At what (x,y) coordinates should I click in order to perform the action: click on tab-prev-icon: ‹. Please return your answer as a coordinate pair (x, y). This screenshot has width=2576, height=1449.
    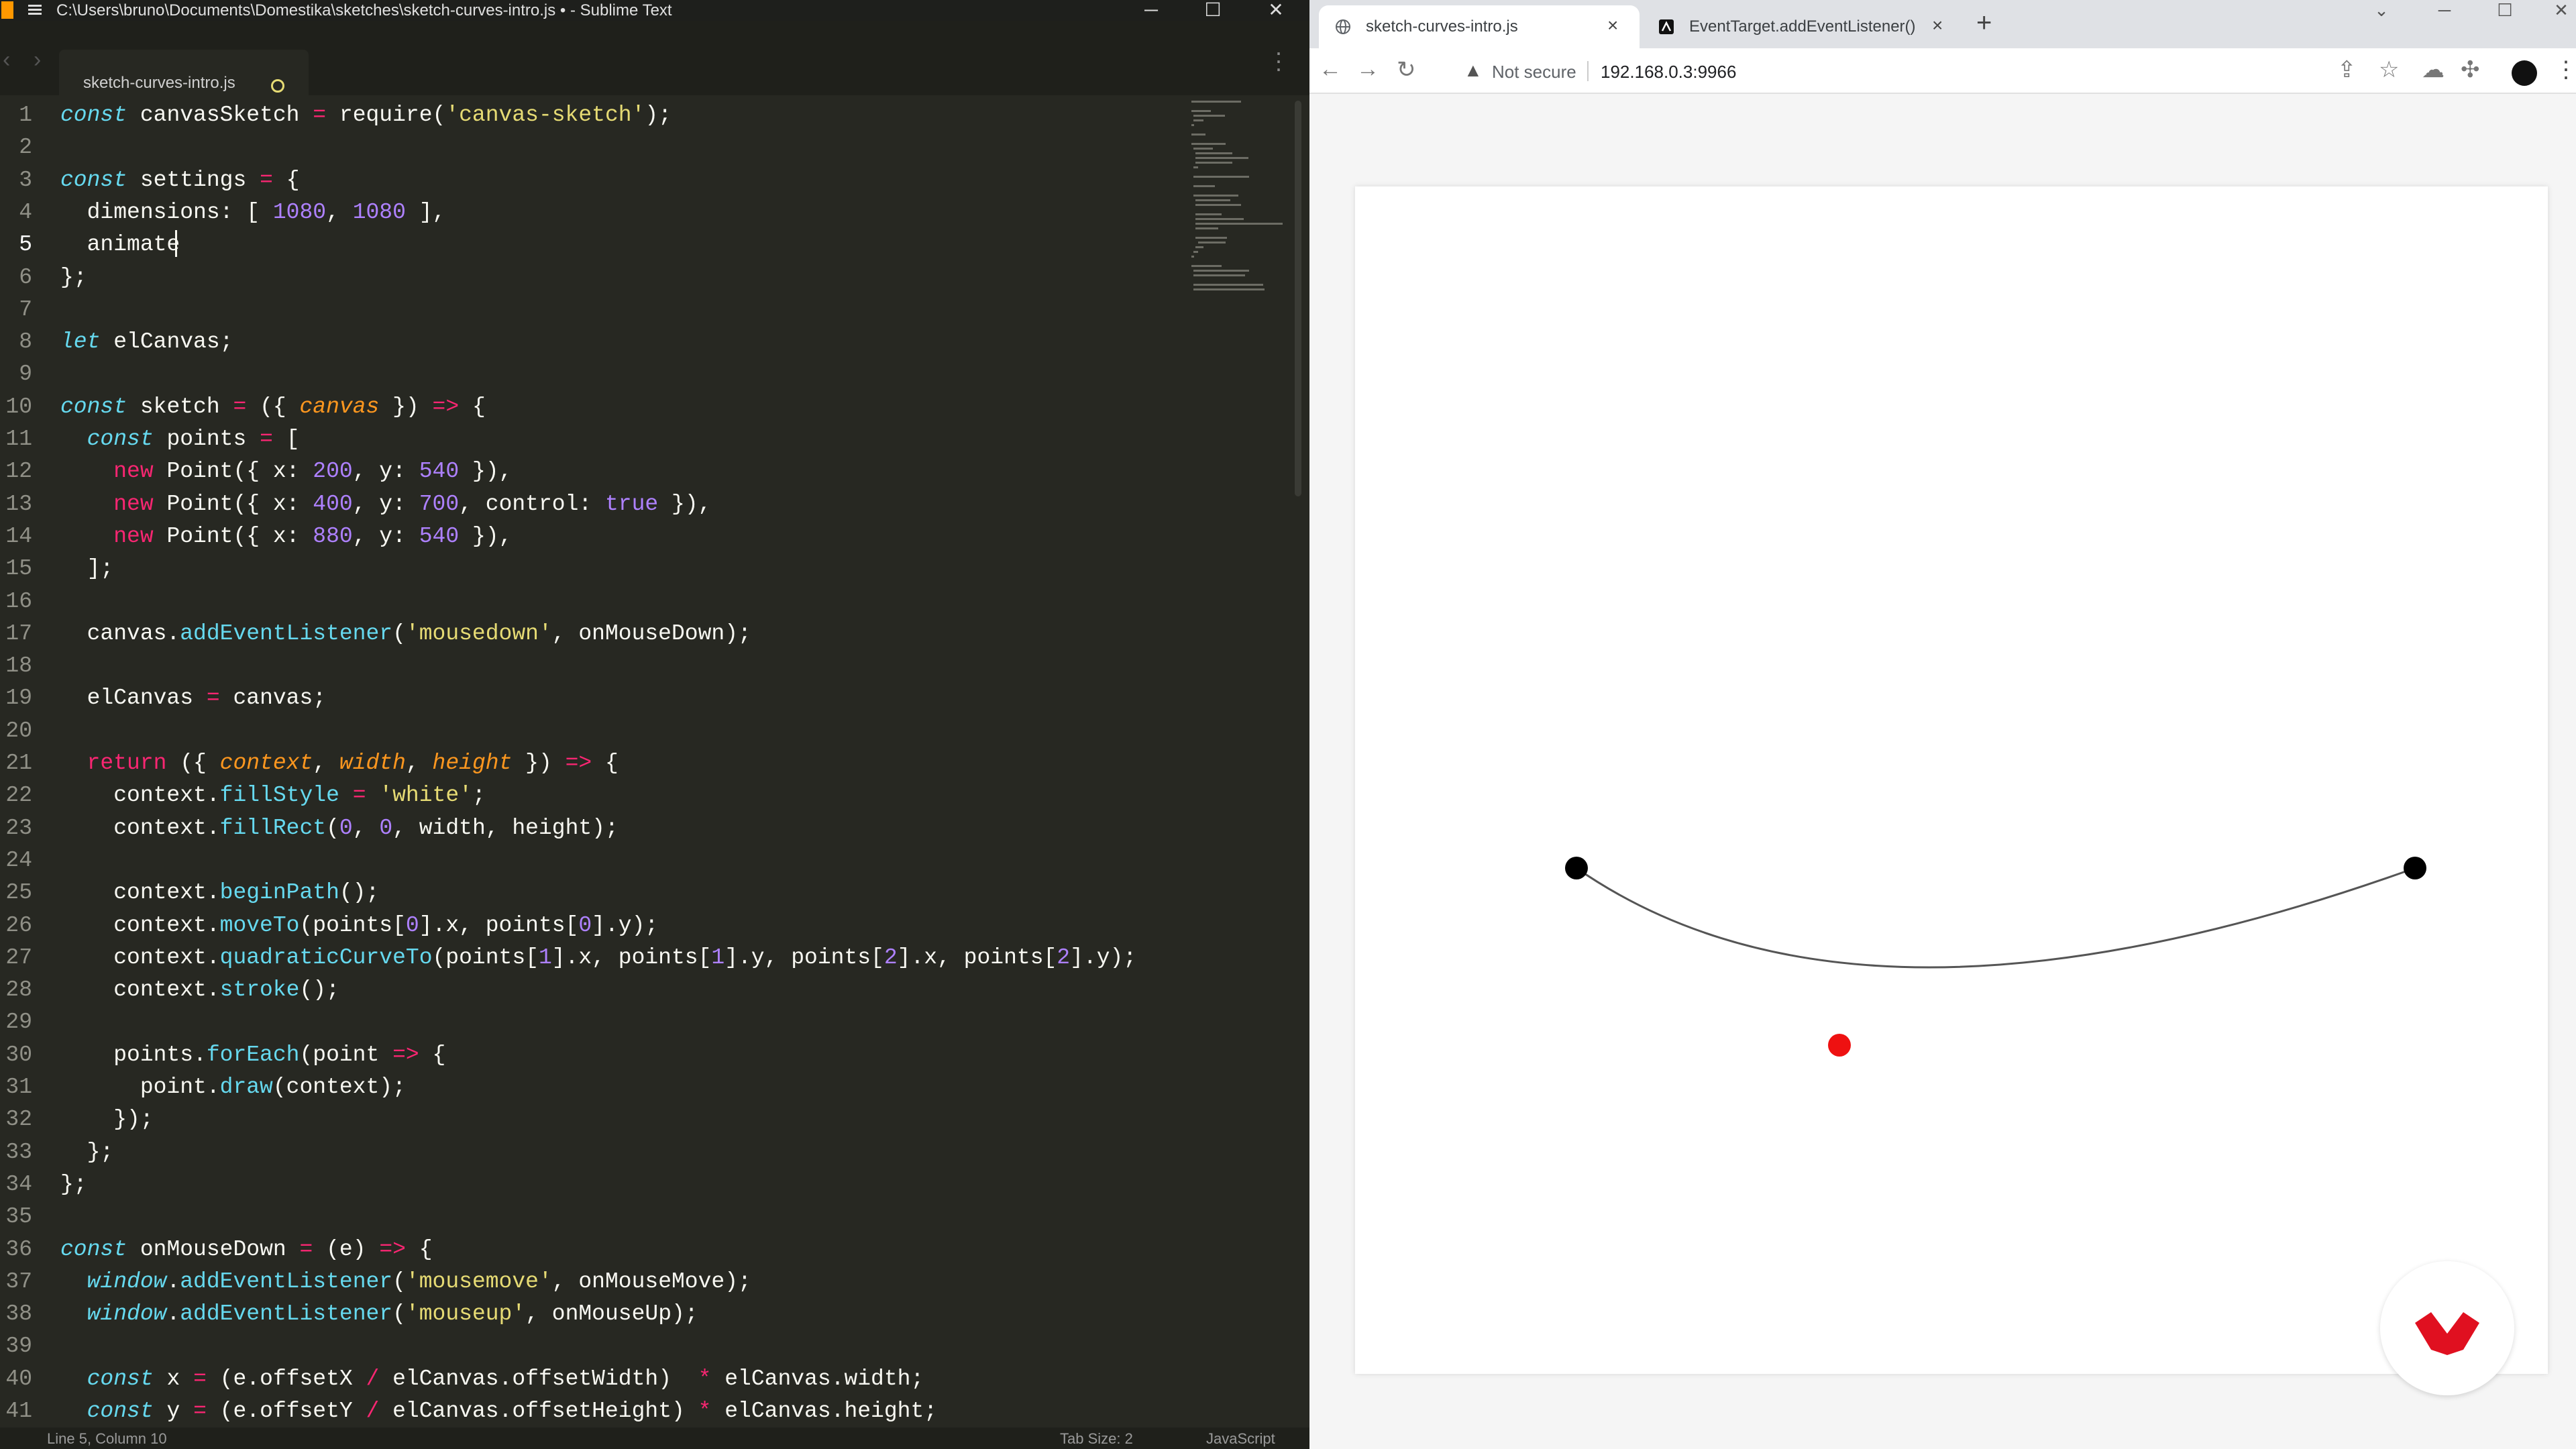
    Looking at the image, I should click on (6, 60).